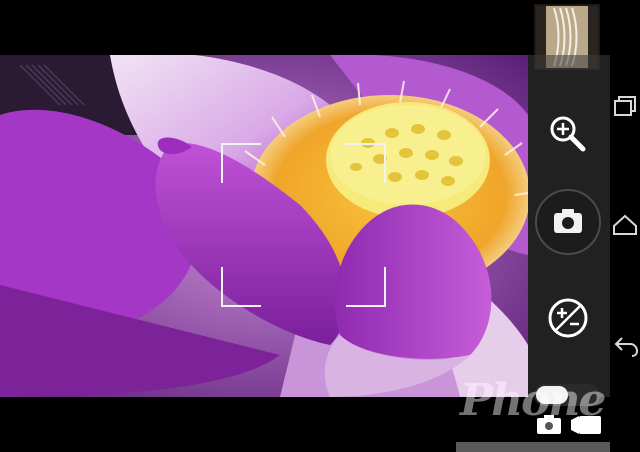 Image resolution: width=640 pixels, height=452 pixels. I want to click on focus-corner-top-left, so click(241, 163).